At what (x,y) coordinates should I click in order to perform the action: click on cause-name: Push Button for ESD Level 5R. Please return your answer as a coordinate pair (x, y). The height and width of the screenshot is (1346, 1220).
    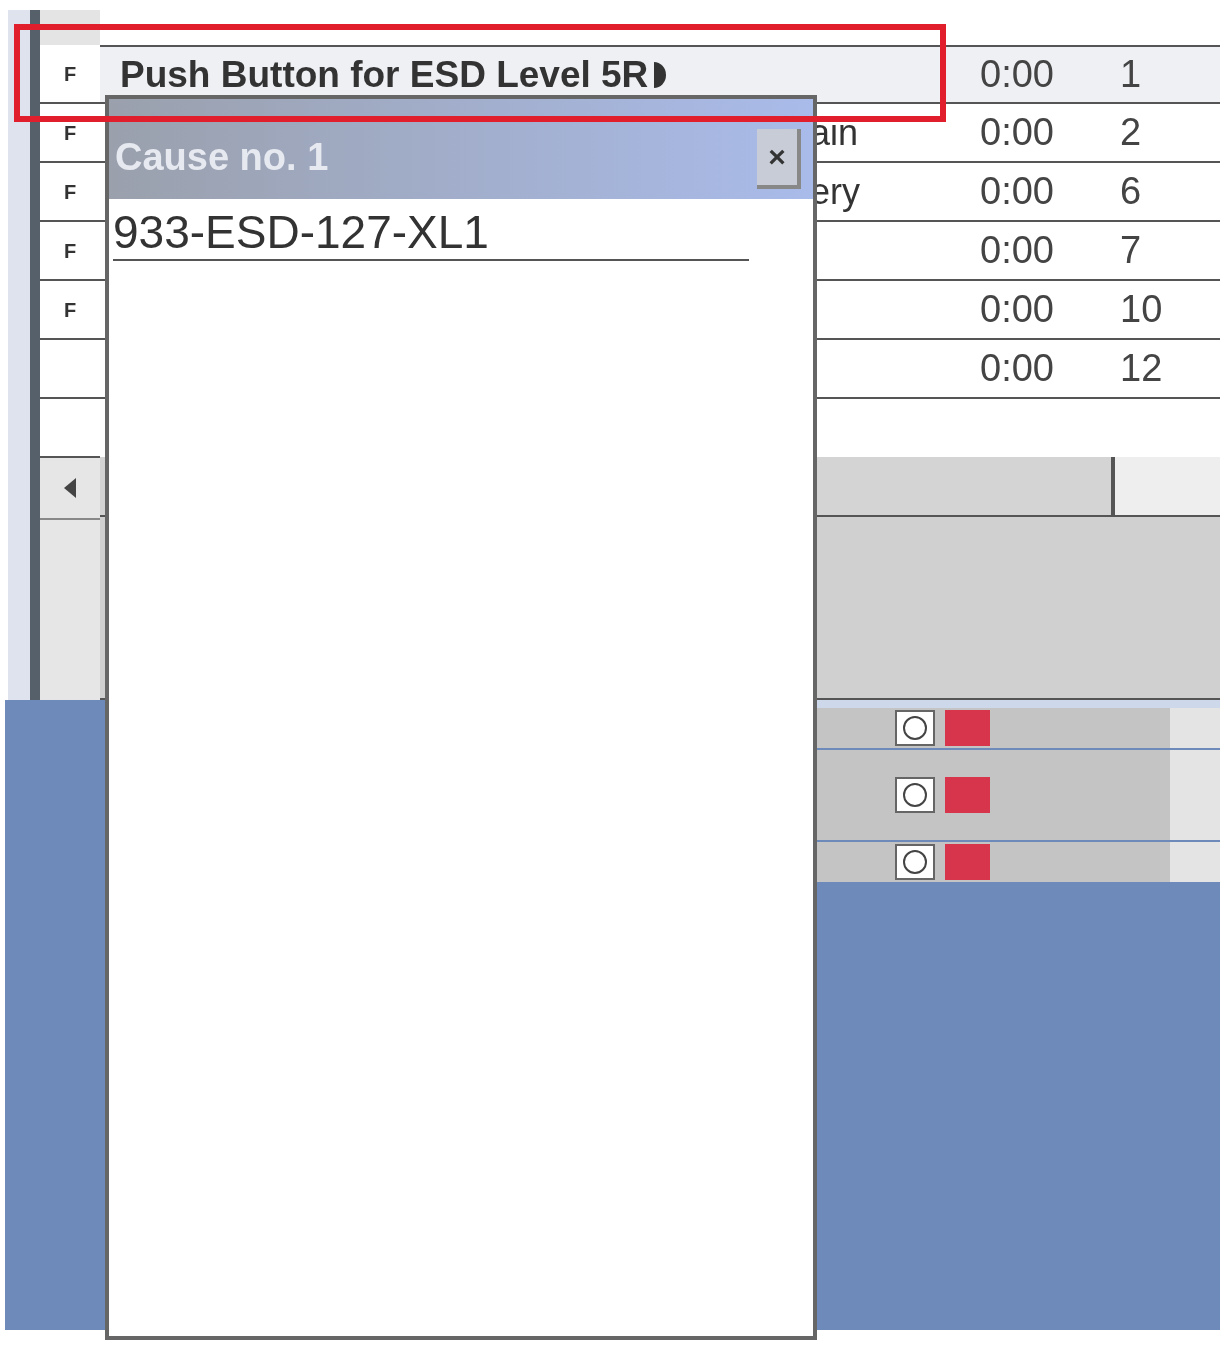
    Looking at the image, I should click on (384, 74).